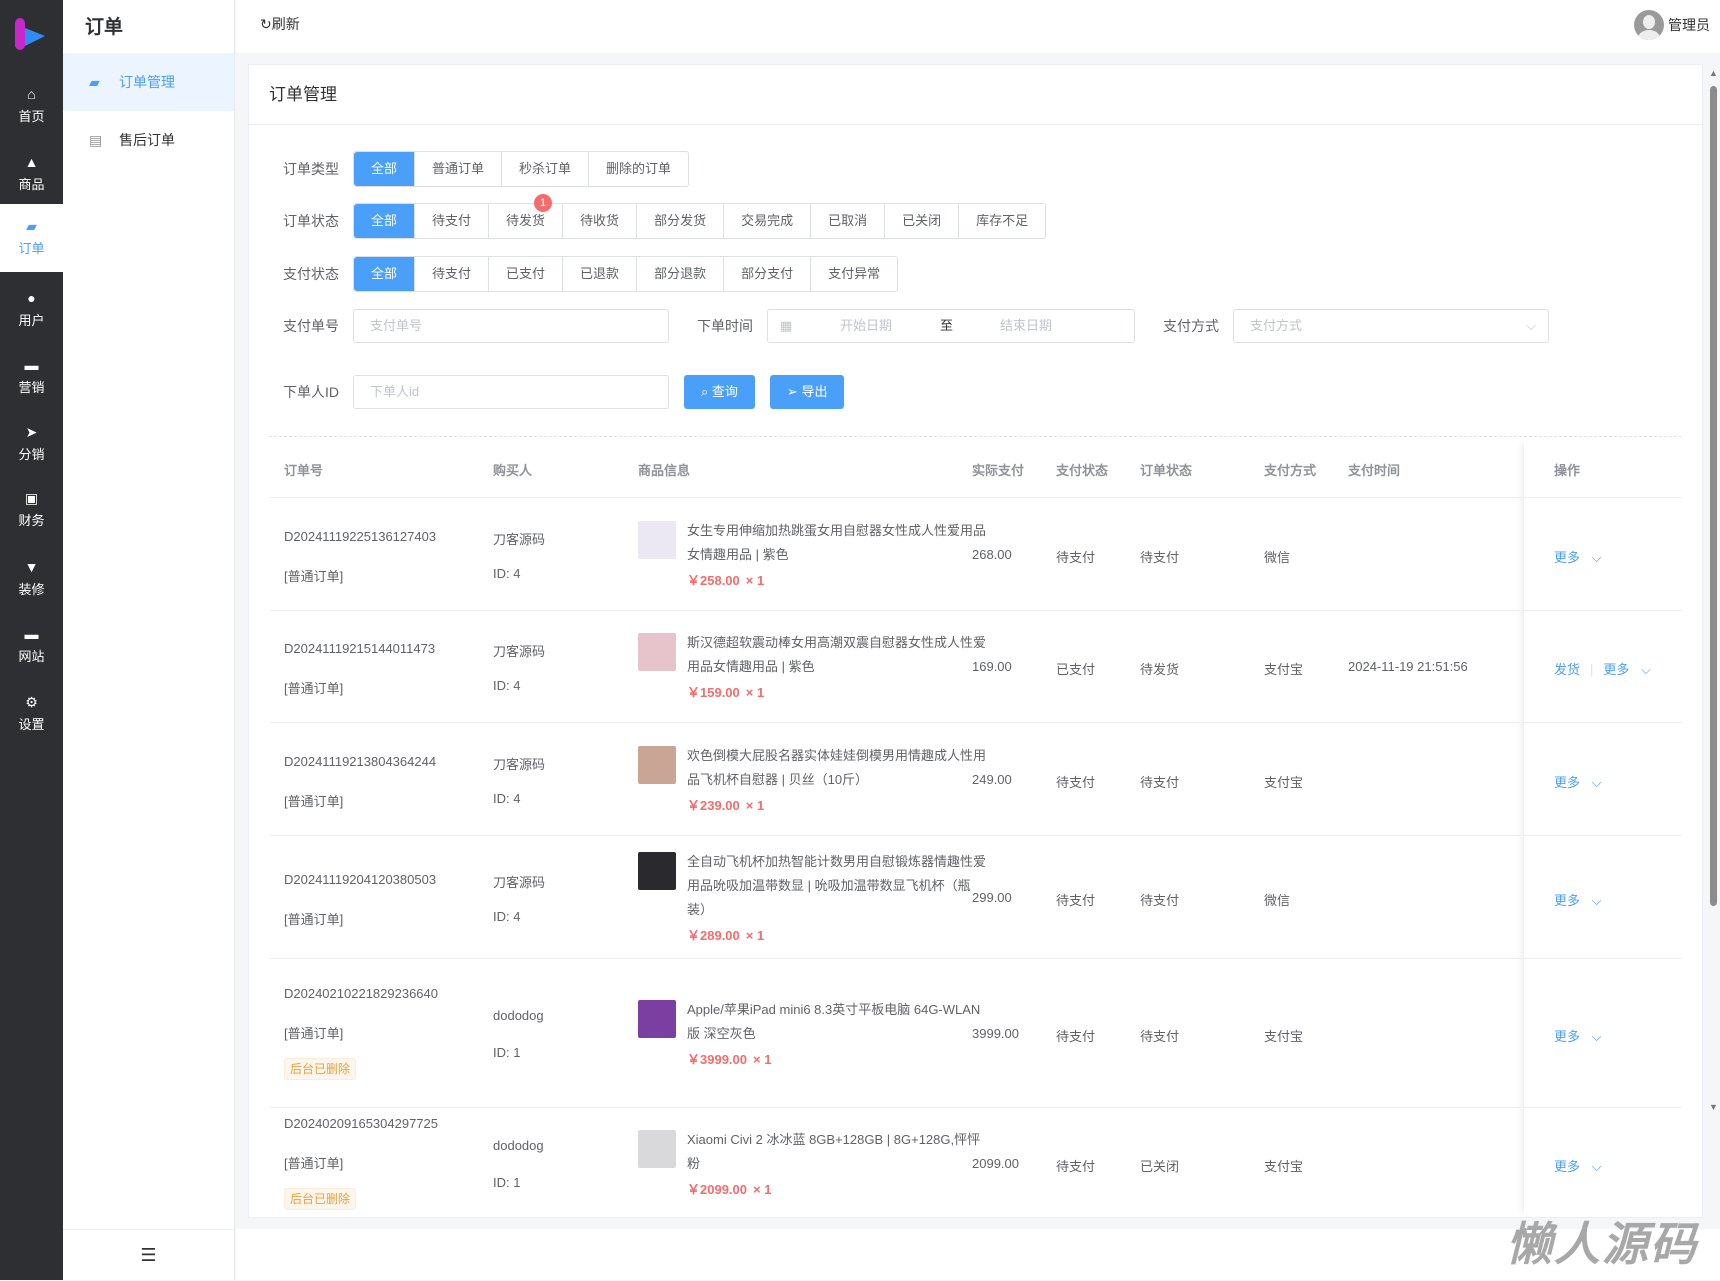 The image size is (1720, 1281). What do you see at coordinates (719, 392) in the screenshot?
I see `search-button: ⌕ 查询` at bounding box center [719, 392].